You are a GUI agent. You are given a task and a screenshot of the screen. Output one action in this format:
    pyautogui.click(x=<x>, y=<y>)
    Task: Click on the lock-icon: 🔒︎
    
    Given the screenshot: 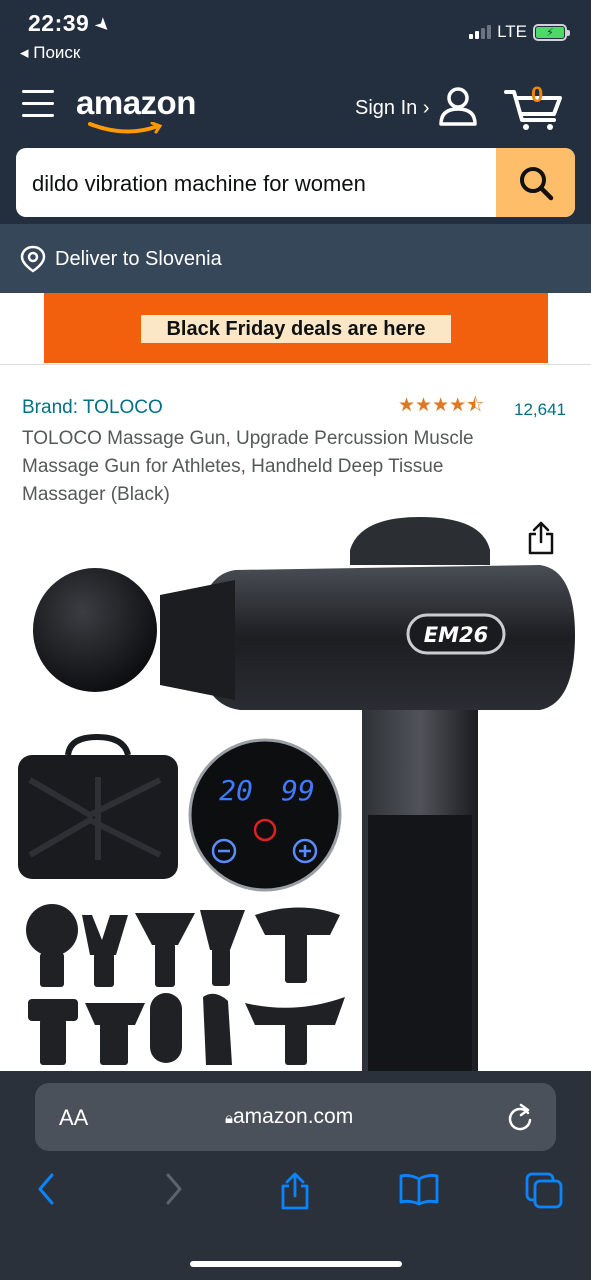 What is the action you would take?
    pyautogui.click(x=229, y=1118)
    